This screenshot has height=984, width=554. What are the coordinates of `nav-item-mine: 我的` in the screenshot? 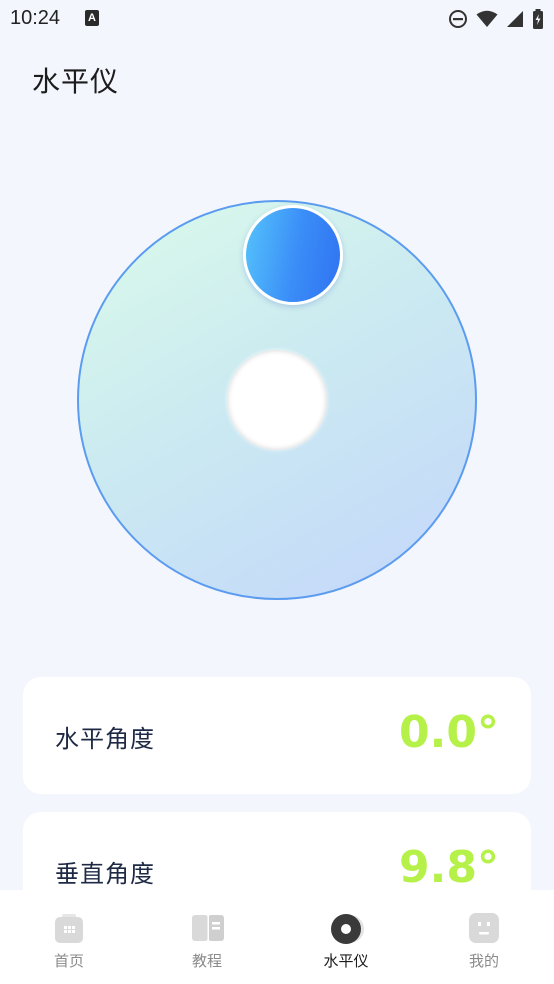 It's located at (484, 937).